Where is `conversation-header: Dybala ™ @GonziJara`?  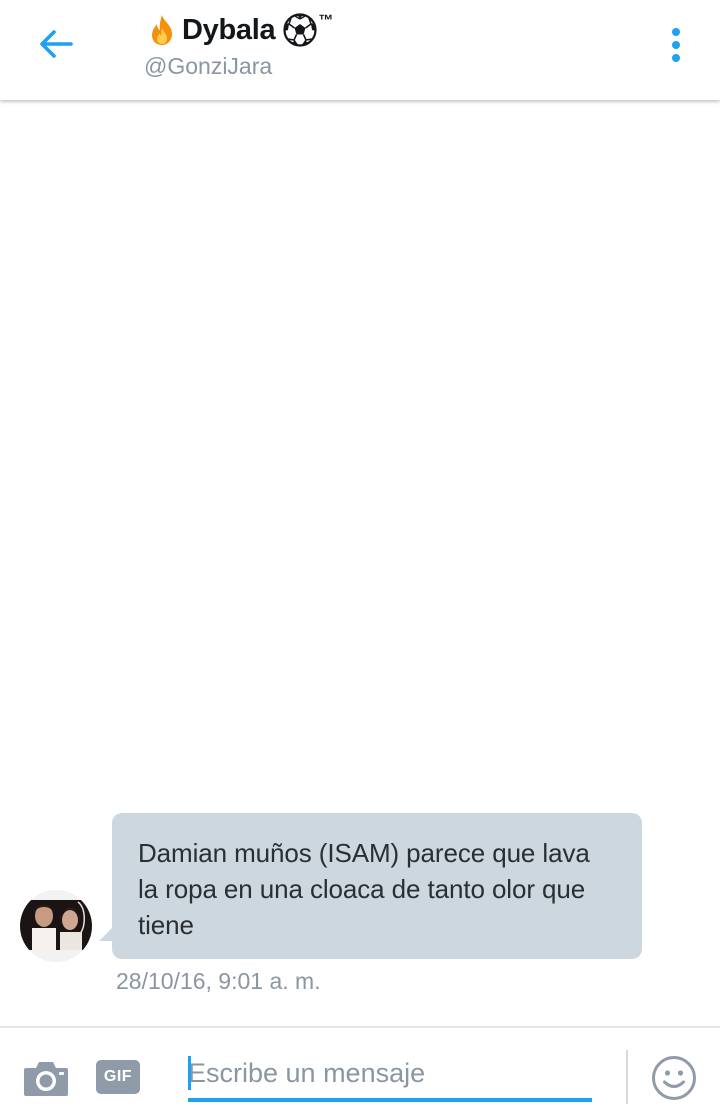
conversation-header: Dybala ™ @GonziJara is located at coordinates (360, 50).